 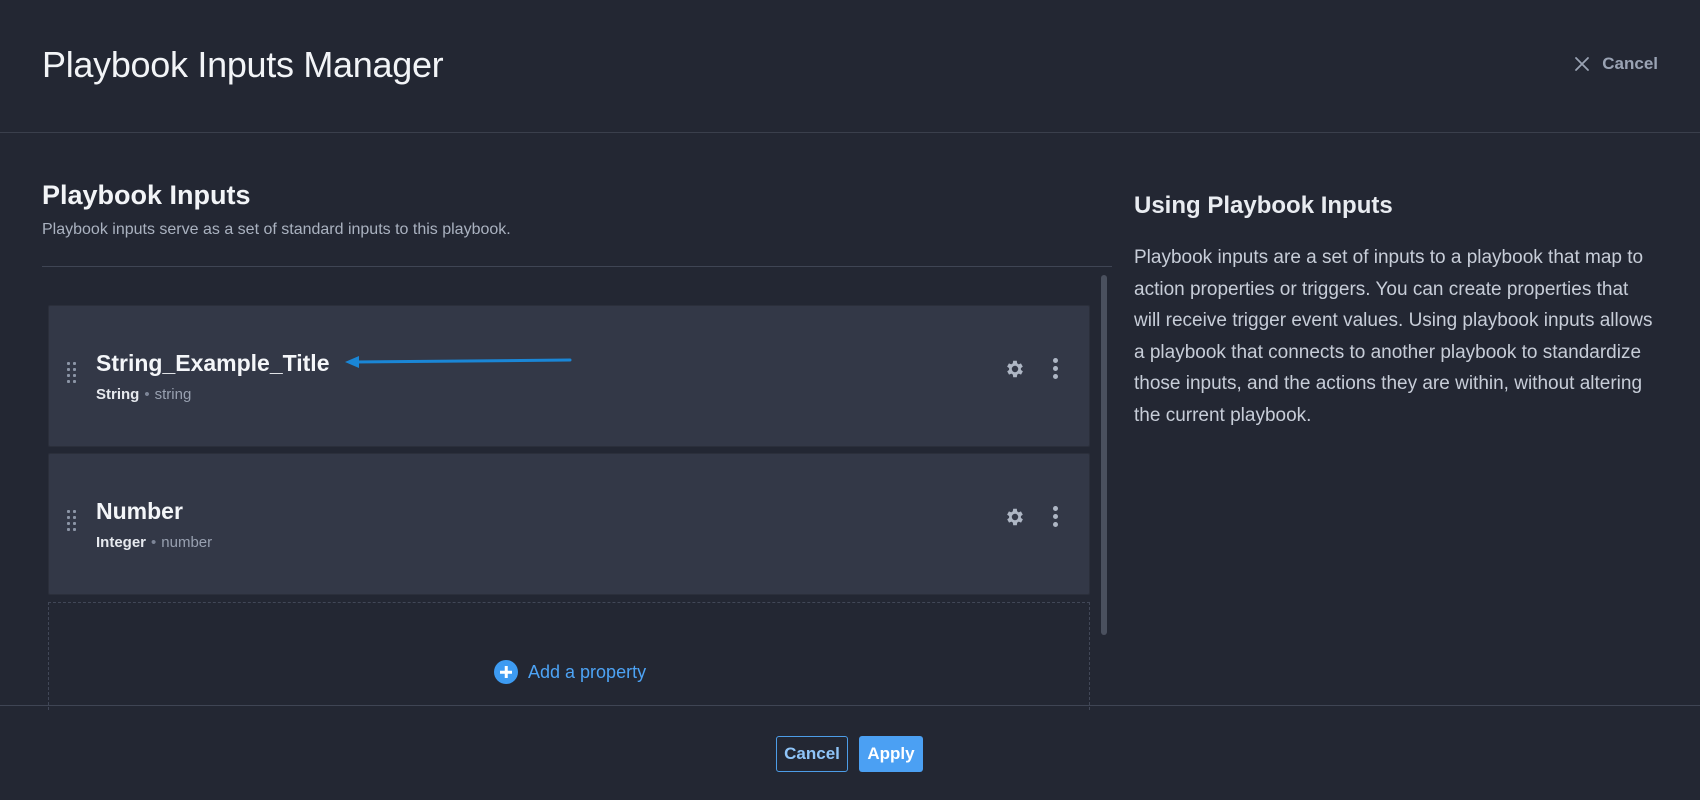 I want to click on dialog-footer: Cancel Apply, so click(x=850, y=752).